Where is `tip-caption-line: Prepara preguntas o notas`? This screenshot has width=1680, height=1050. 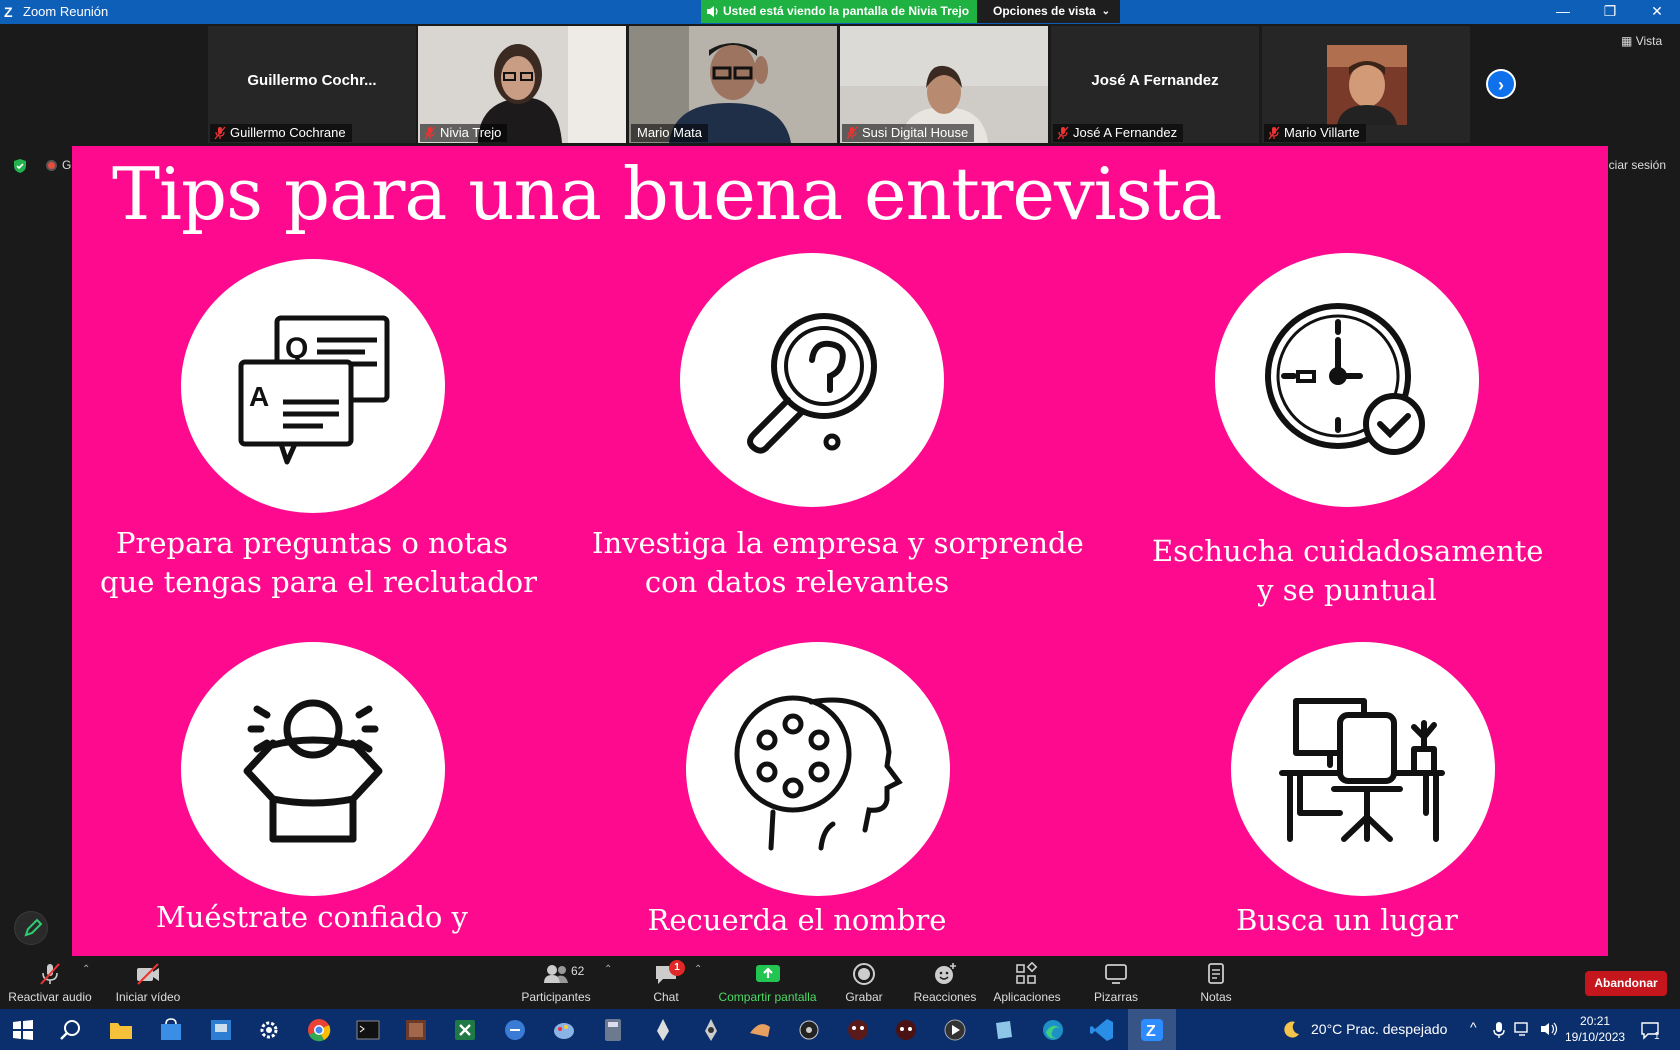 tip-caption-line: Prepara preguntas o notas is located at coordinates (312, 543).